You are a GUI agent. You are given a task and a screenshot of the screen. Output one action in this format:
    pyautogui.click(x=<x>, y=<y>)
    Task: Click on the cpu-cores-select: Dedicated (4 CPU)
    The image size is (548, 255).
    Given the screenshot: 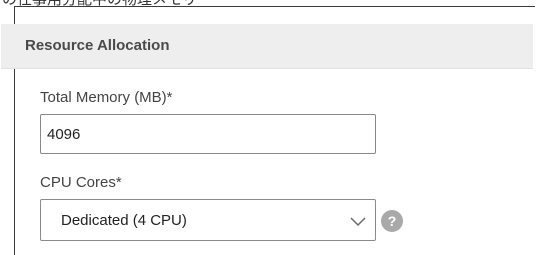 What is the action you would take?
    pyautogui.click(x=208, y=220)
    